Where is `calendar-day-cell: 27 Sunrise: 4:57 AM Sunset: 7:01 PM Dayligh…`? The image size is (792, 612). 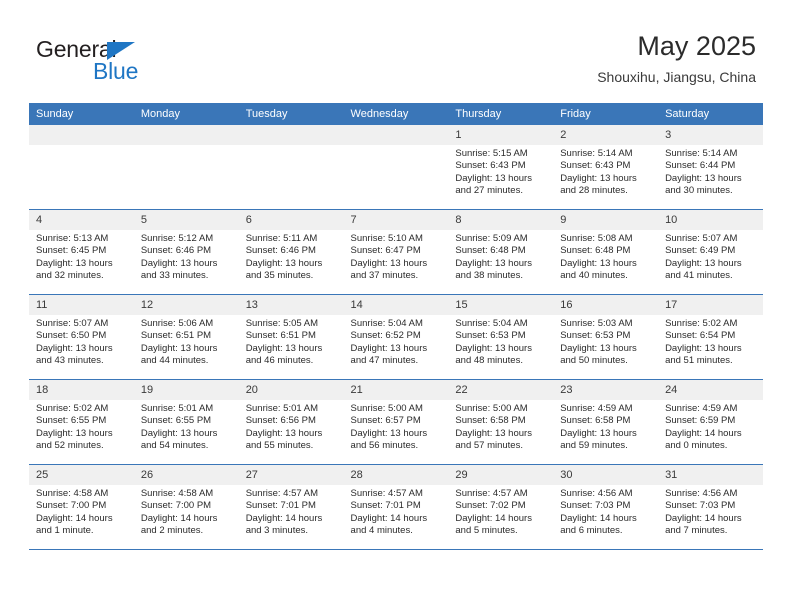
calendar-day-cell: 27 Sunrise: 4:57 AM Sunset: 7:01 PM Dayligh… is located at coordinates (291, 507).